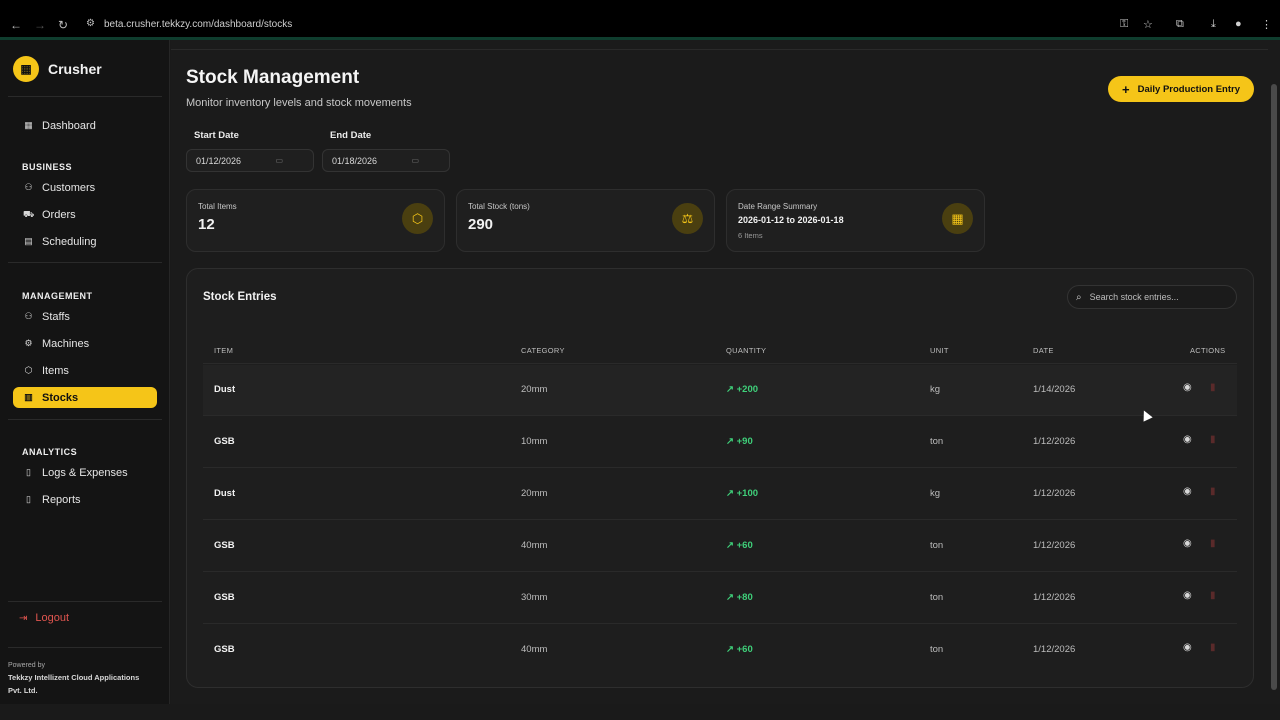 This screenshot has width=1280, height=720. I want to click on forward-icon: →, so click(40, 25).